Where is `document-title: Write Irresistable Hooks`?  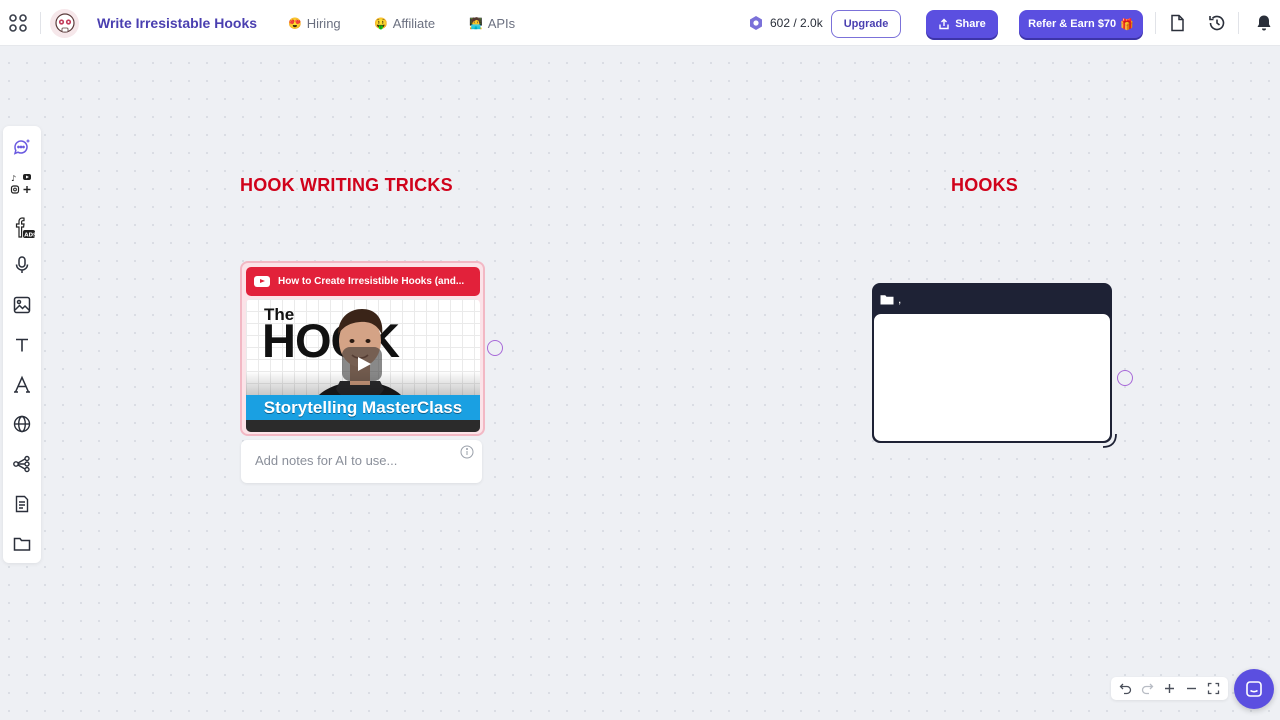 document-title: Write Irresistable Hooks is located at coordinates (177, 23).